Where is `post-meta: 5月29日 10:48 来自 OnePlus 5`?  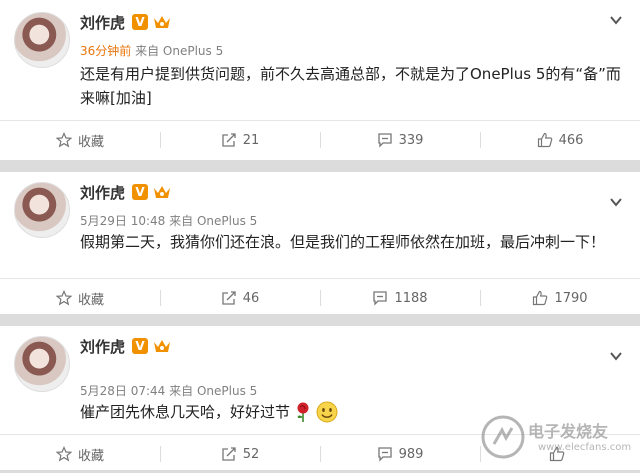
post-meta: 5月29日 10:48 来自 OnePlus 5 is located at coordinates (168, 220).